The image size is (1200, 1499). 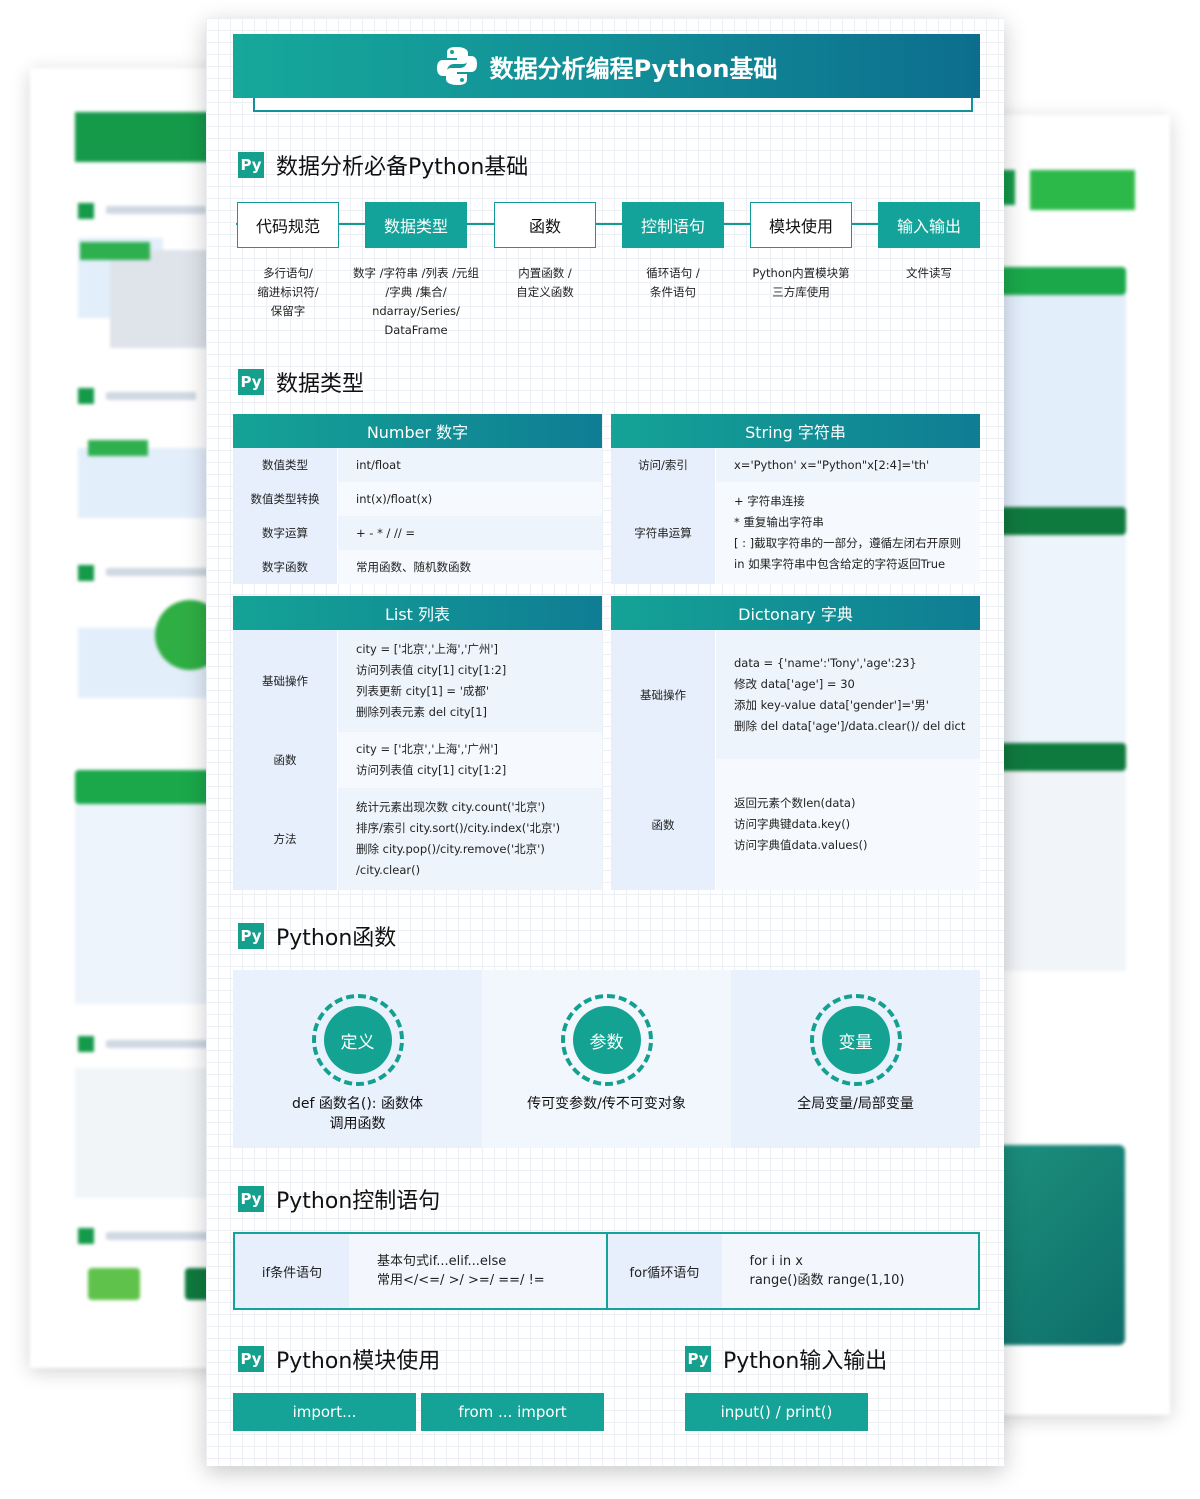 I want to click on from-import-pill: from ... import, so click(x=512, y=1412).